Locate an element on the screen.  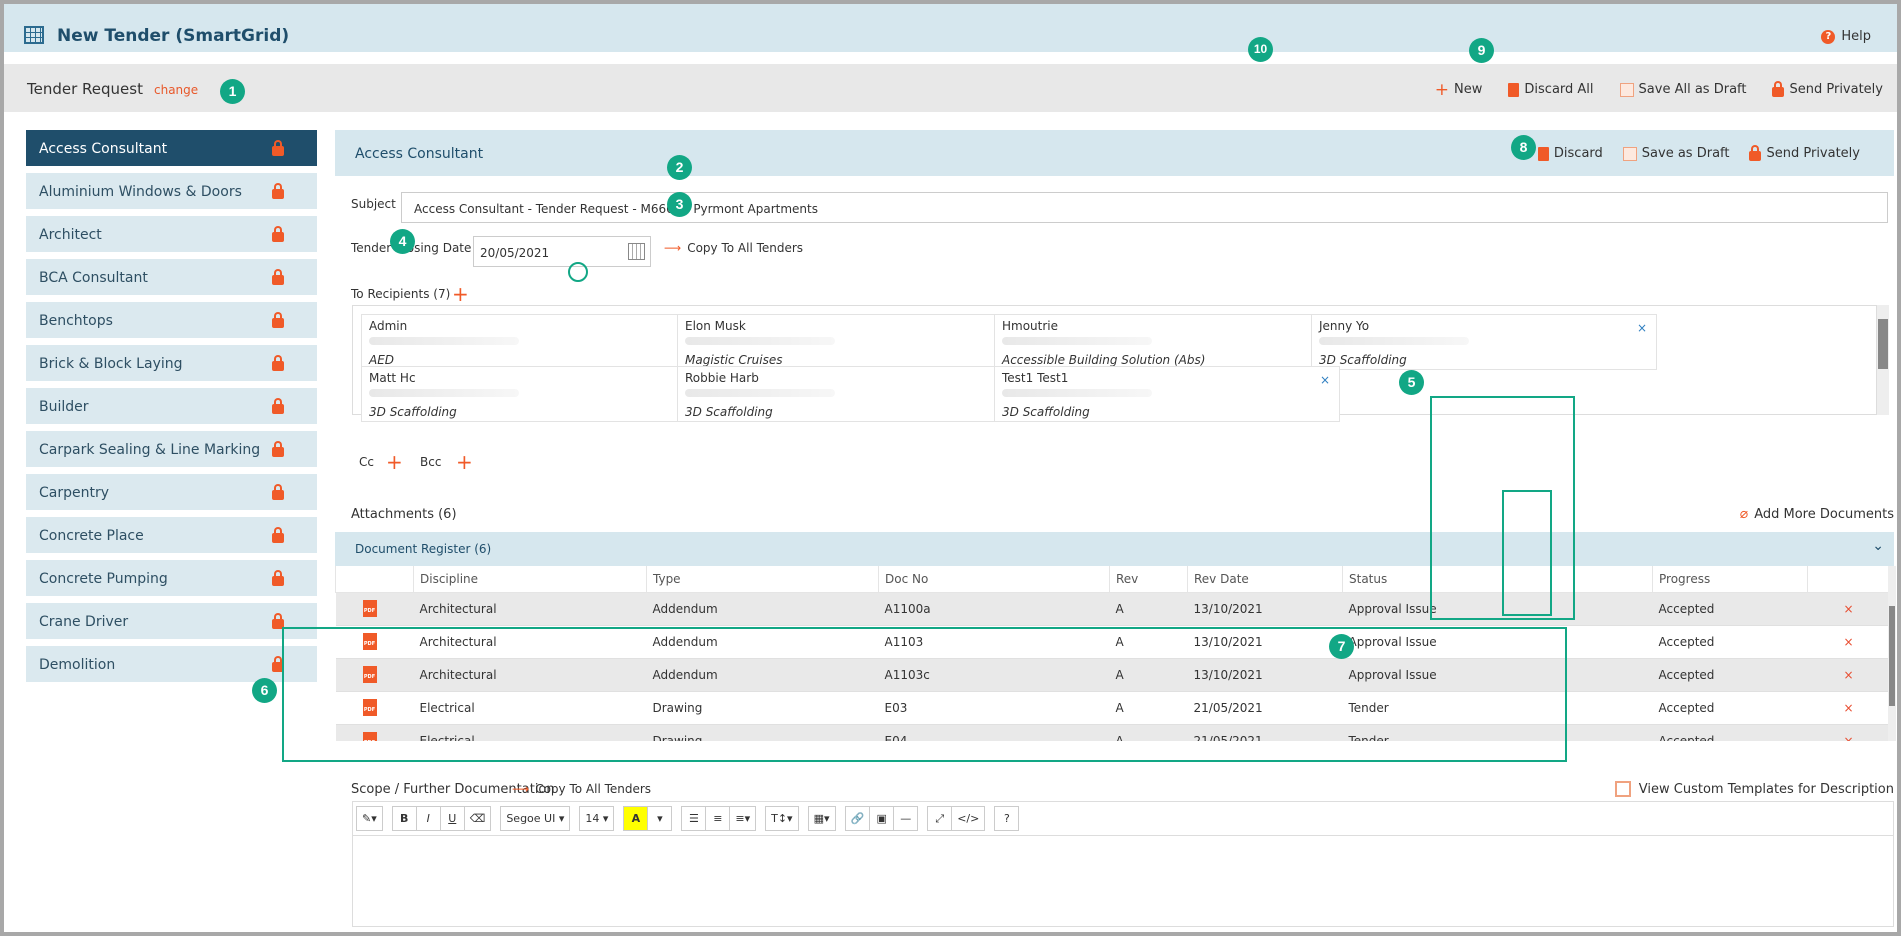
italic-button: I is located at coordinates (428, 818).